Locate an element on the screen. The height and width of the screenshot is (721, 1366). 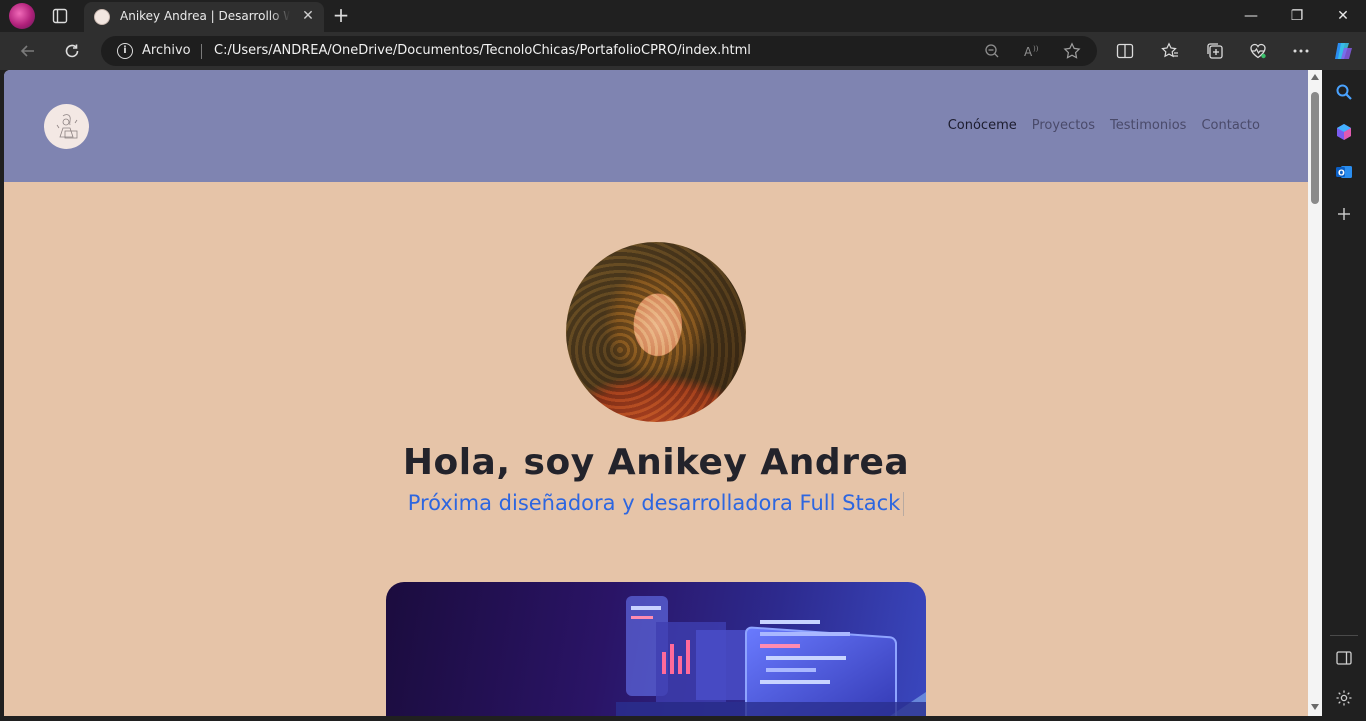
hide-sidebar-icon is located at coordinates (1344, 658).